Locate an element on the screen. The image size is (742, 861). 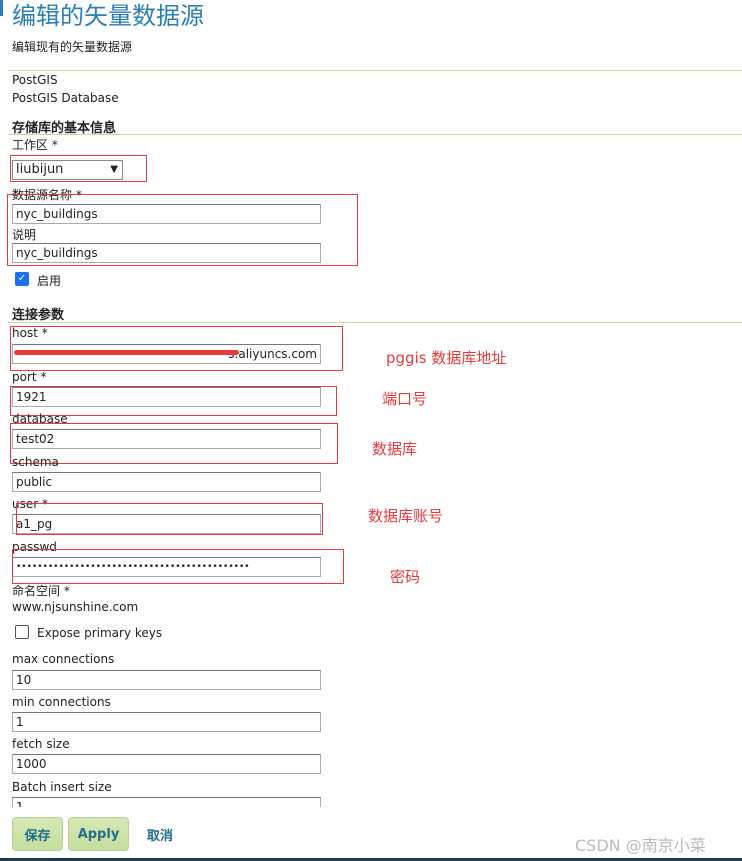
max-connections-input: 10 is located at coordinates (166, 680).